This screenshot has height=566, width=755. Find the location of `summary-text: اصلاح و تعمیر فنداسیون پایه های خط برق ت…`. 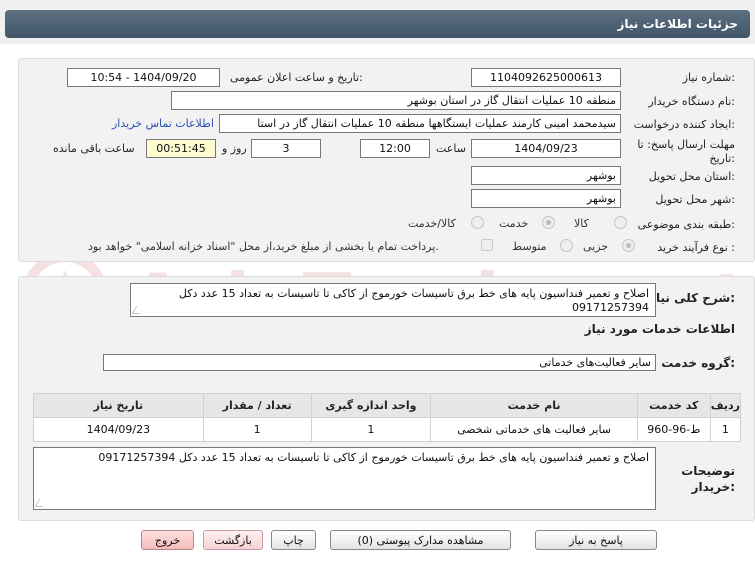

summary-text: اصلاح و تعمیر فنداسیون پایه های خط برق ت… is located at coordinates (413, 300).